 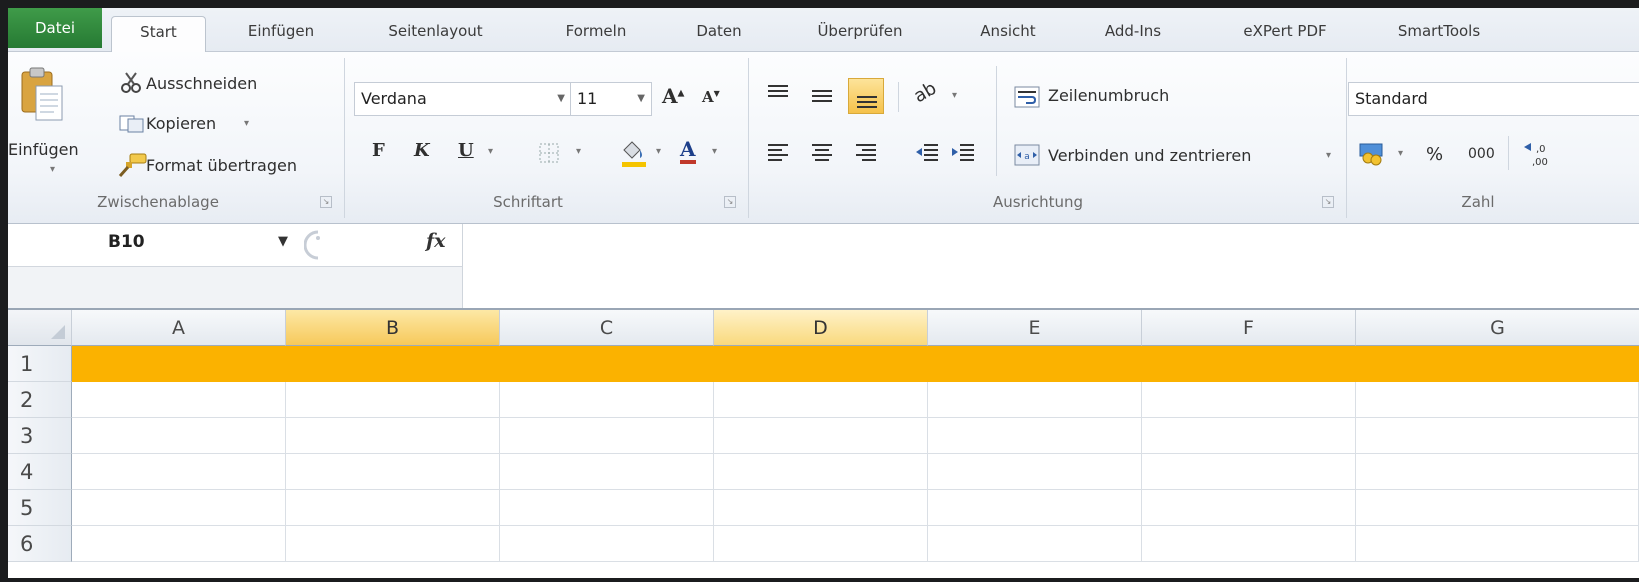 What do you see at coordinates (1249, 400) in the screenshot?
I see `cell-f2` at bounding box center [1249, 400].